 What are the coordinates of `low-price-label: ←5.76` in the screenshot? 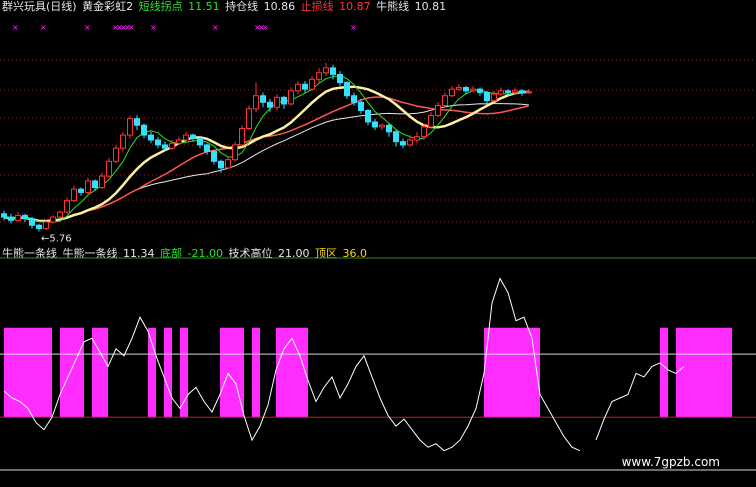 It's located at (56, 238).